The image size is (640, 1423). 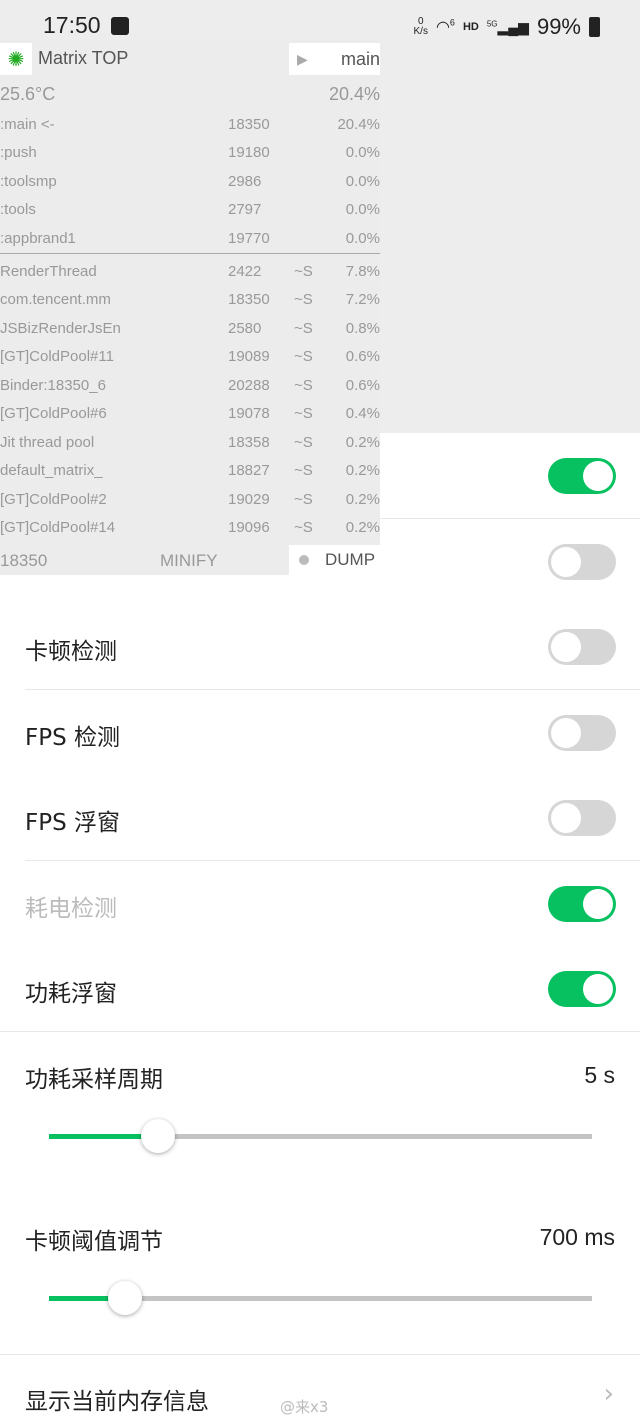 I want to click on thread-row: [GT]ColdPool#11 19089 ~S 0.6%, so click(x=190, y=357).